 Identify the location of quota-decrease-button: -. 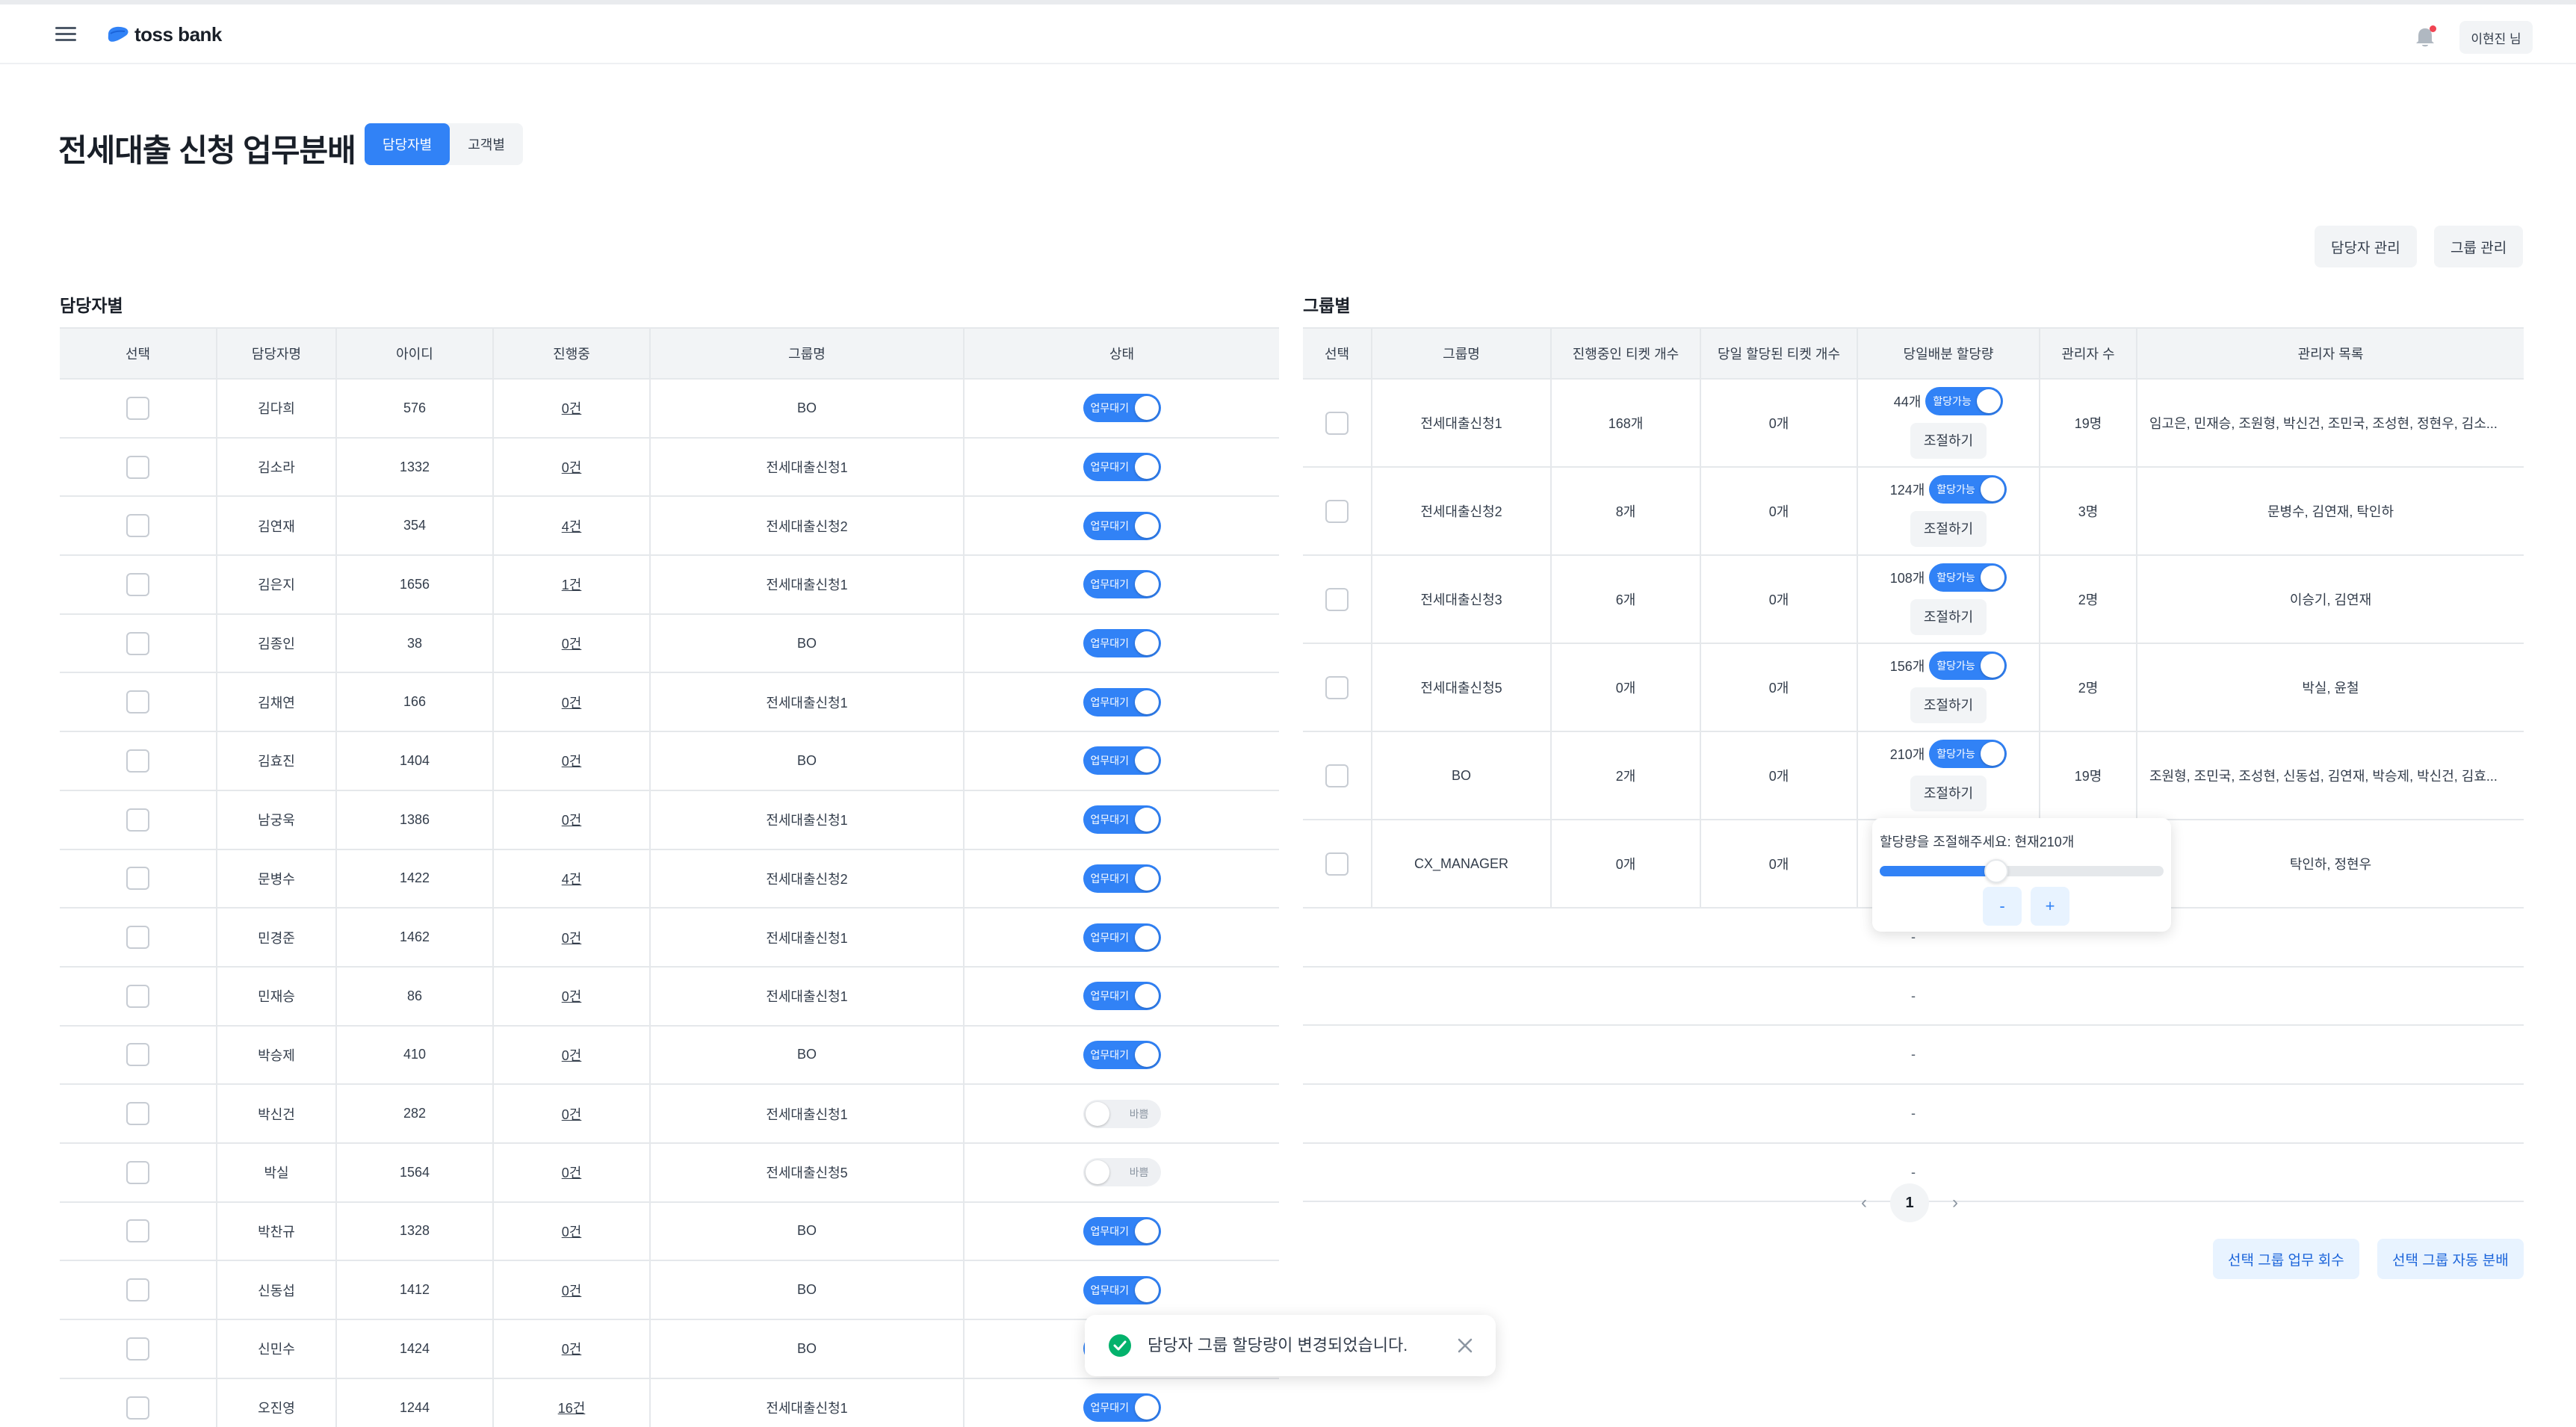
(2002, 906).